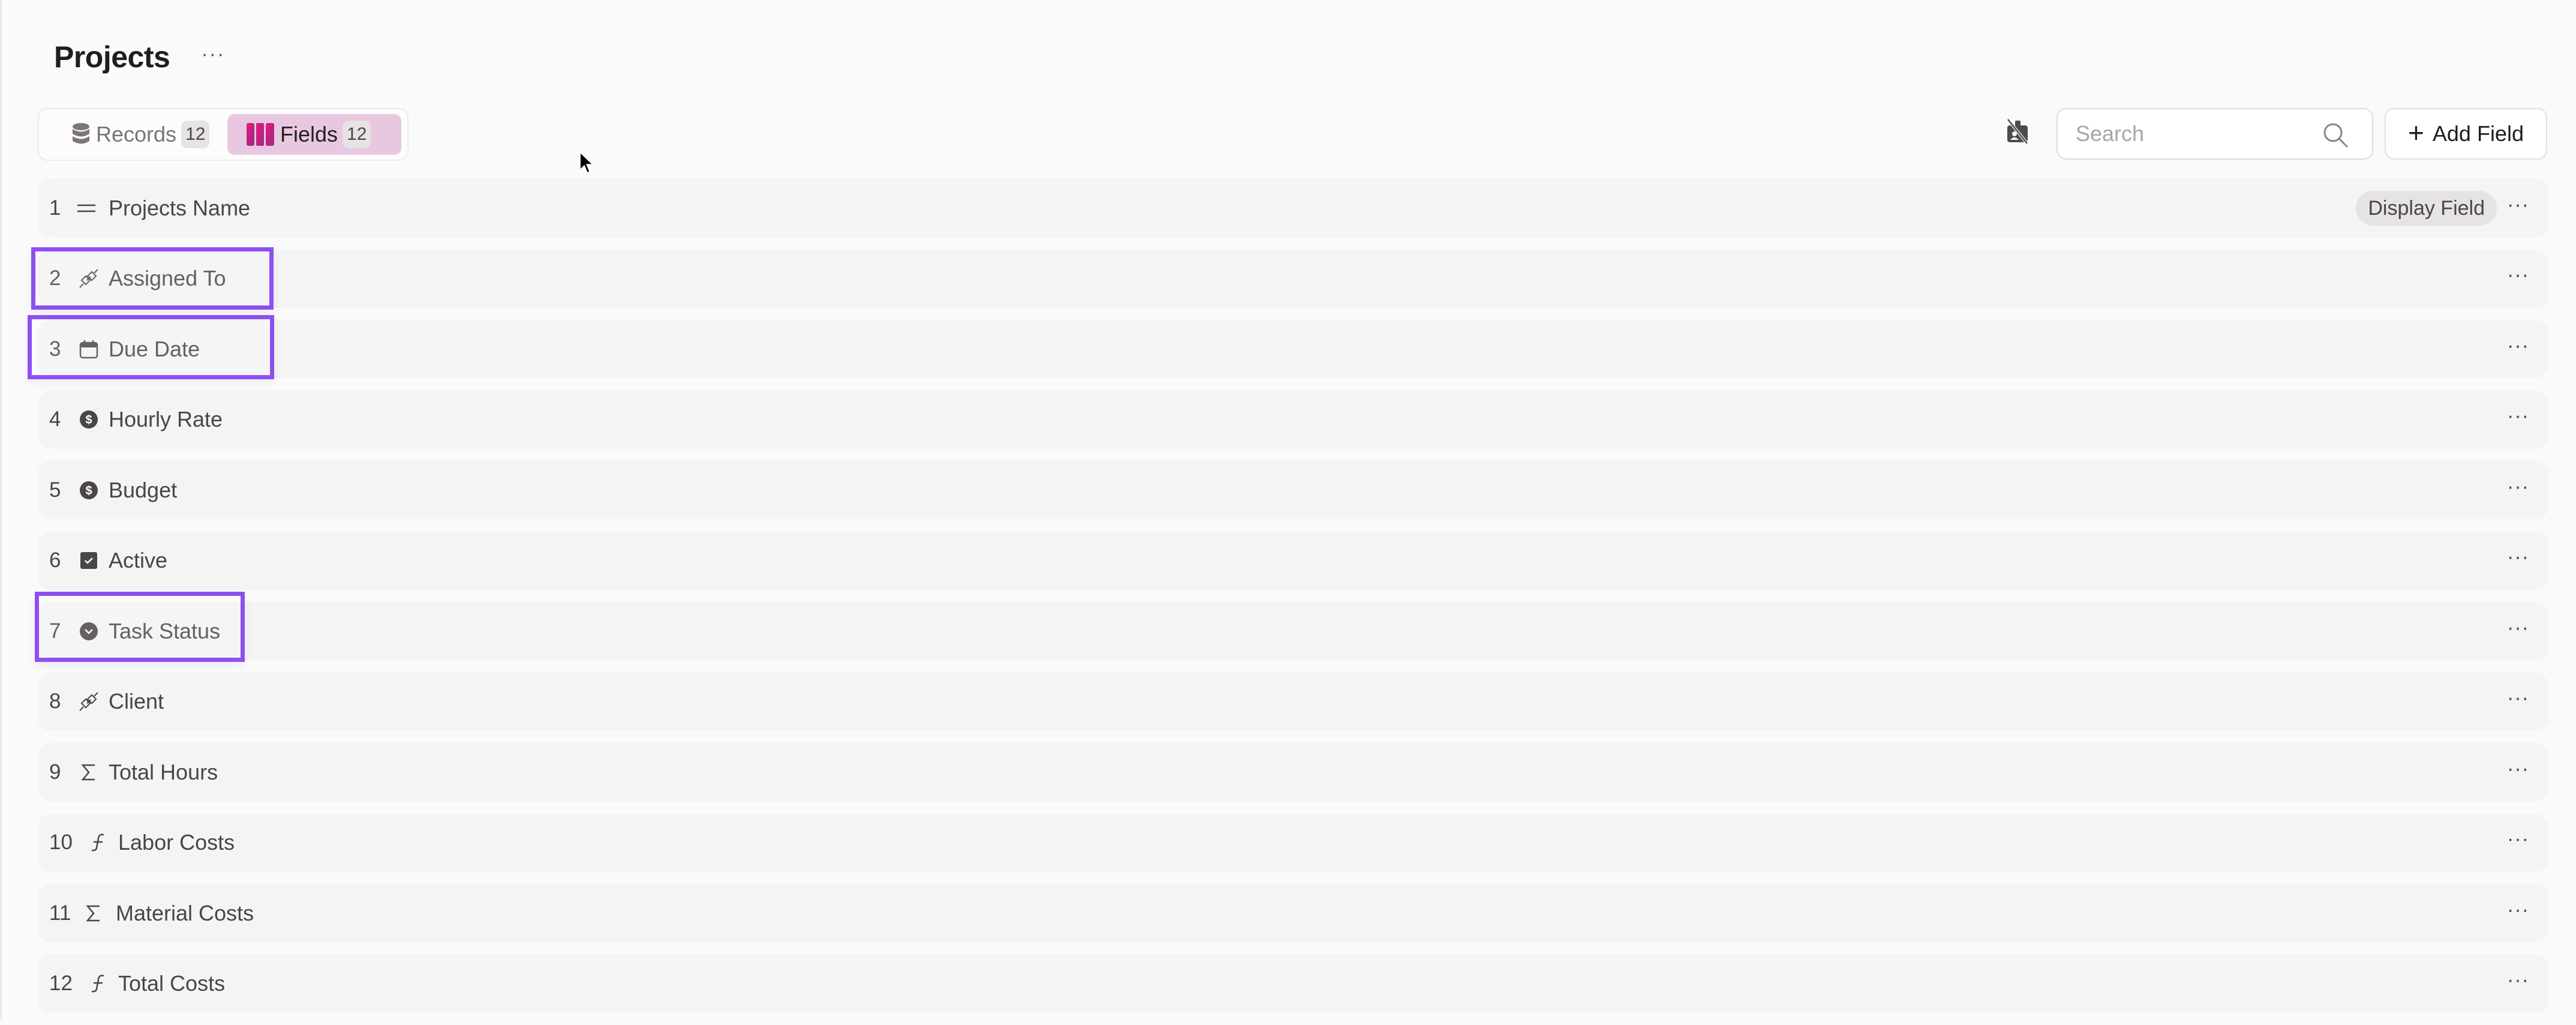  Describe the element at coordinates (2202, 134) in the screenshot. I see `search-input` at that location.